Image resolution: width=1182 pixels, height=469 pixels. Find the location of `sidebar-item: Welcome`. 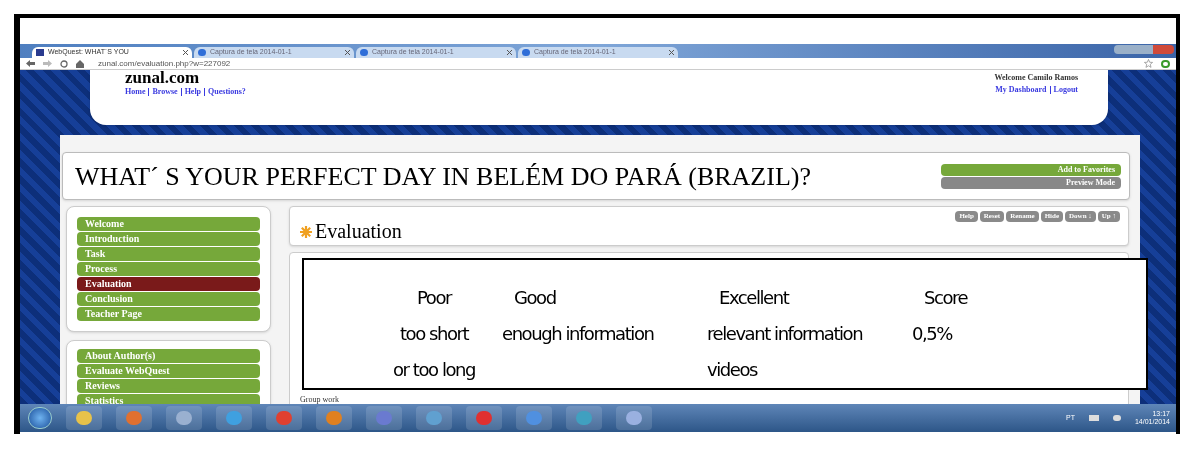

sidebar-item: Welcome is located at coordinates (168, 224).